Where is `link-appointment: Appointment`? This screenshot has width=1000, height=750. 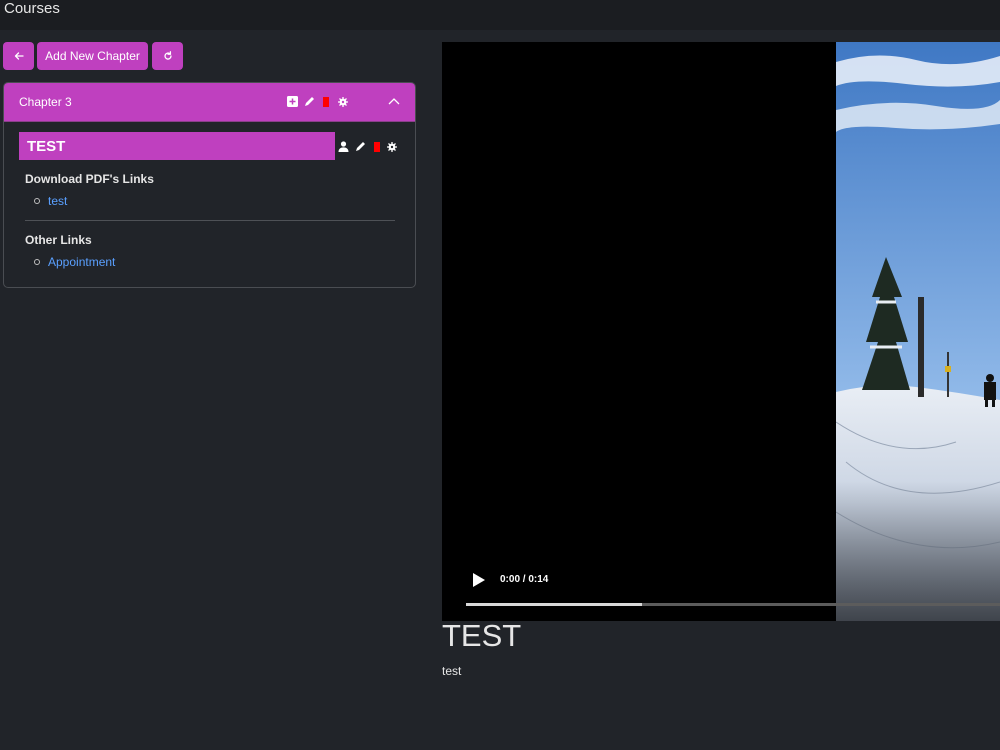 link-appointment: Appointment is located at coordinates (81, 262).